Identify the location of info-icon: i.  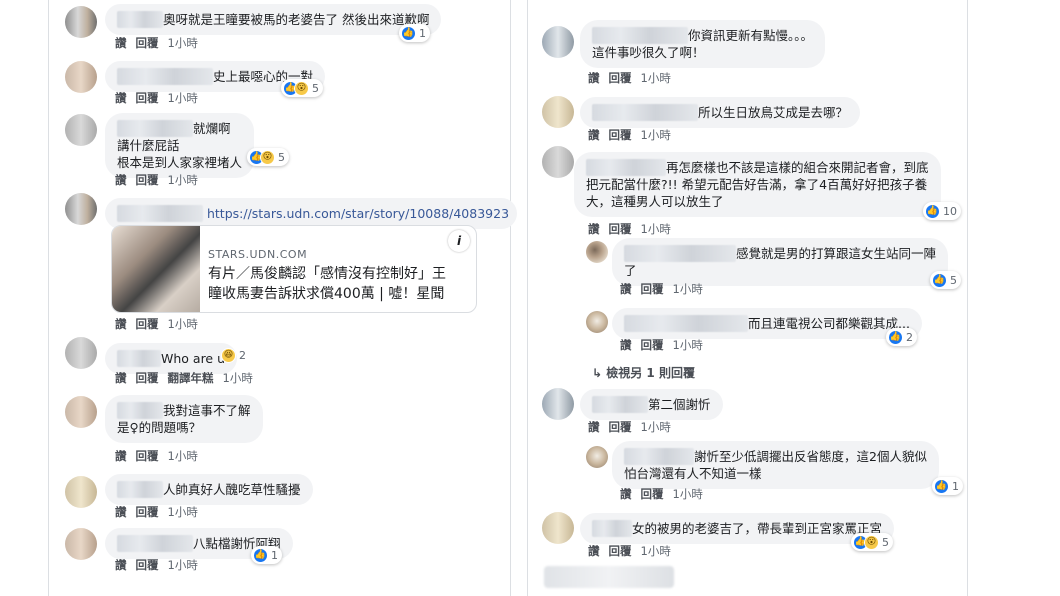
(459, 241).